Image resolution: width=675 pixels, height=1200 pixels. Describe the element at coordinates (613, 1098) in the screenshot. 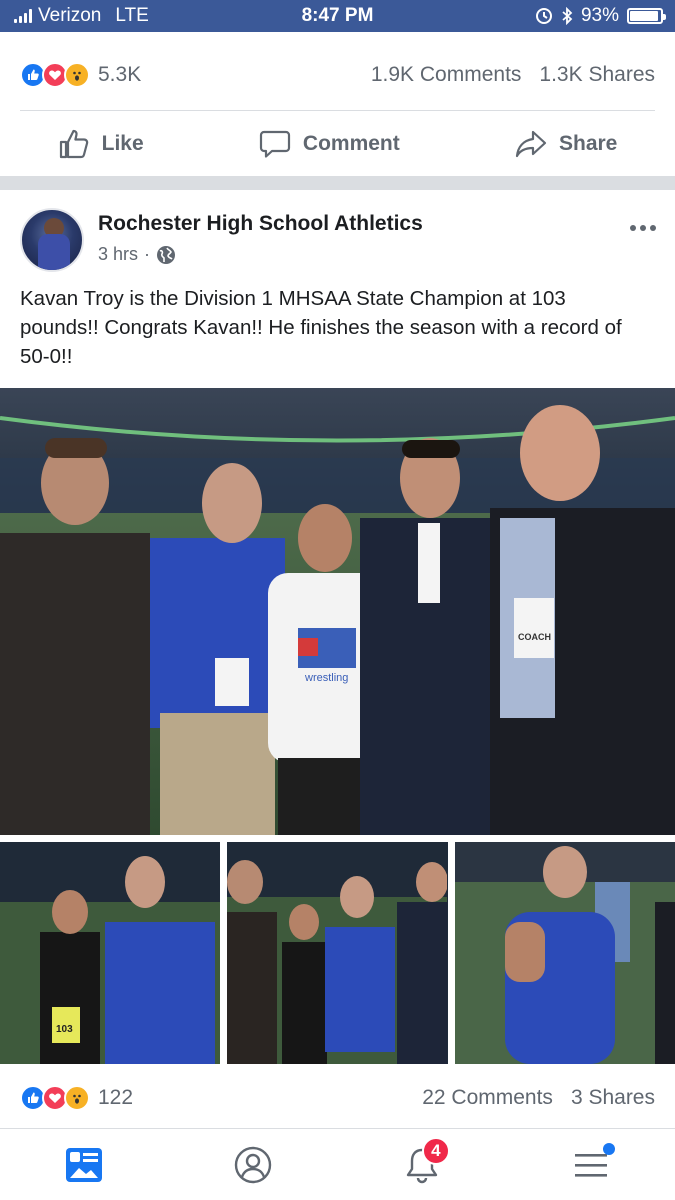

I see `post-shares-link: 3 Shares` at that location.